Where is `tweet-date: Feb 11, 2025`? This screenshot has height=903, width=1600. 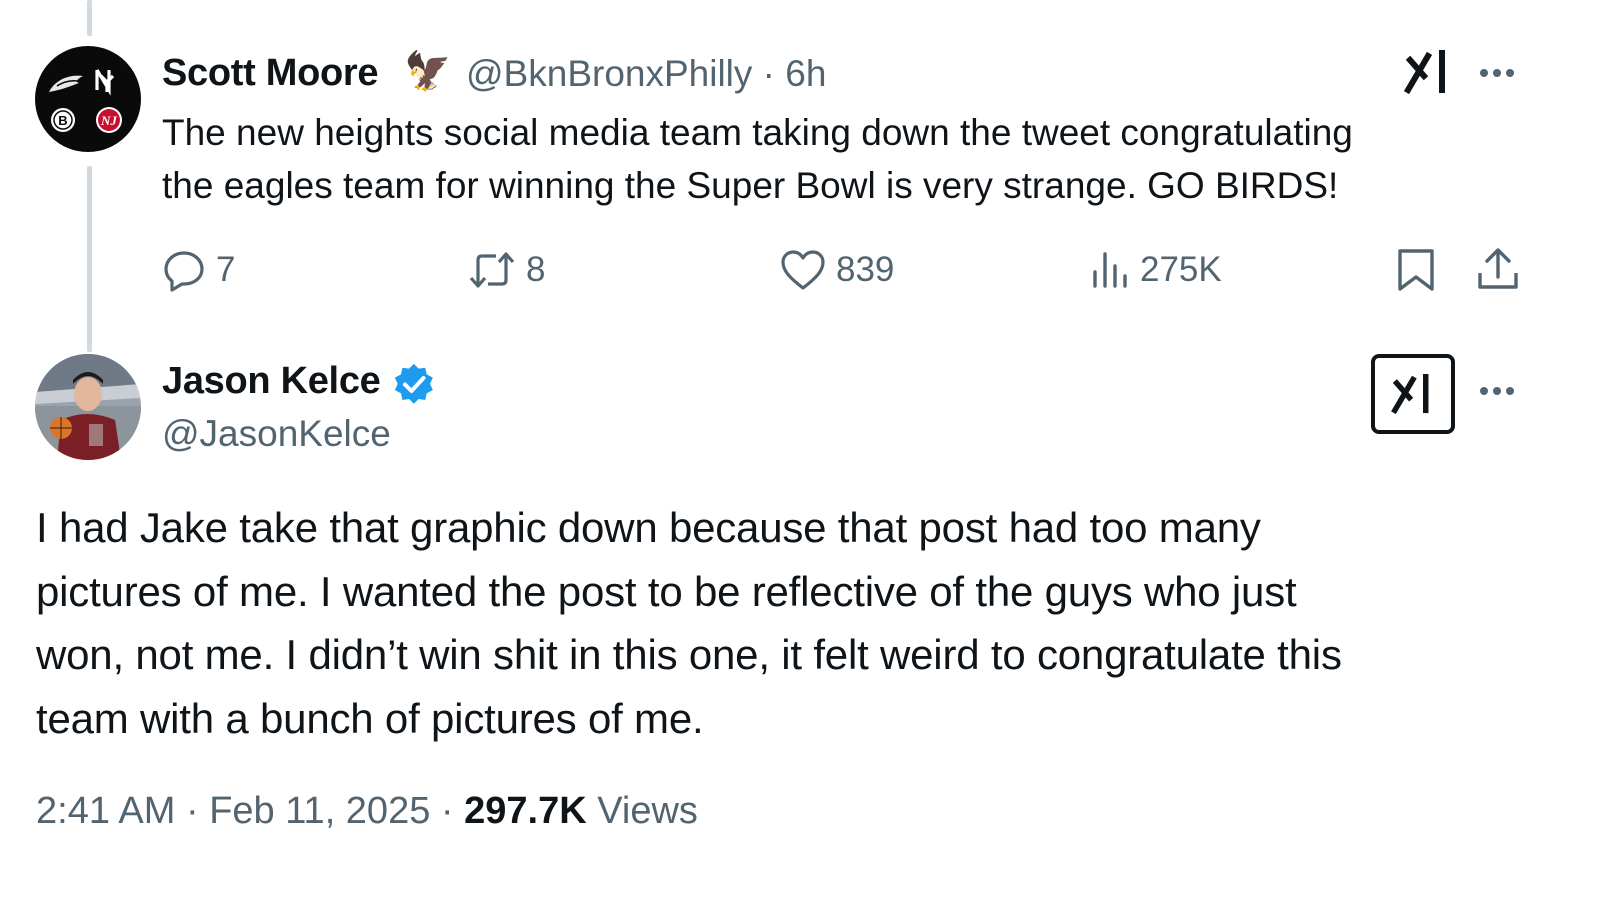 tweet-date: Feb 11, 2025 is located at coordinates (319, 811).